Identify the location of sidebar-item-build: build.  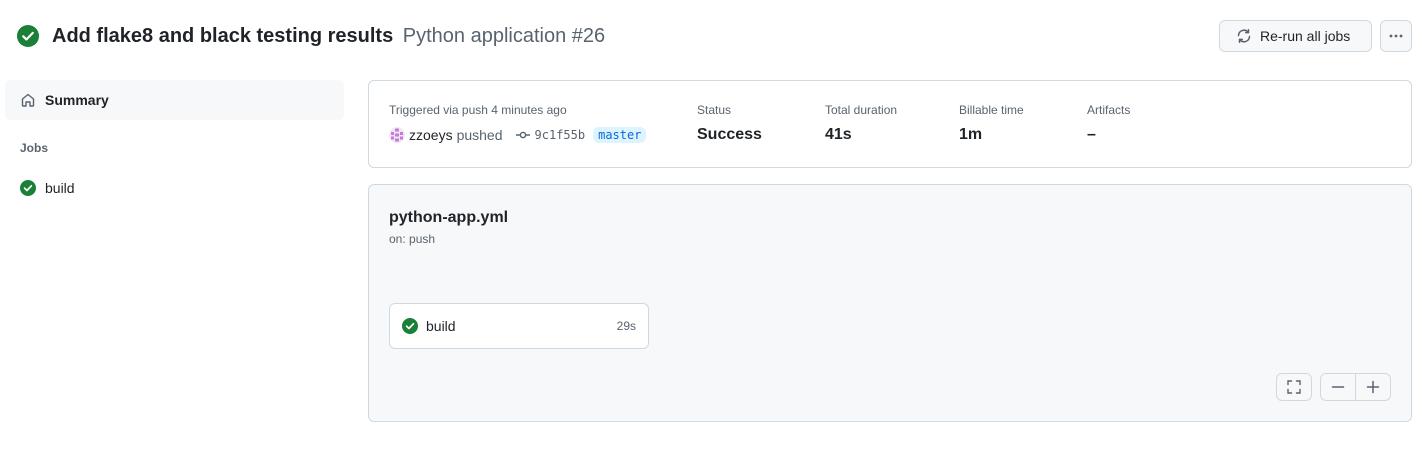
(174, 188).